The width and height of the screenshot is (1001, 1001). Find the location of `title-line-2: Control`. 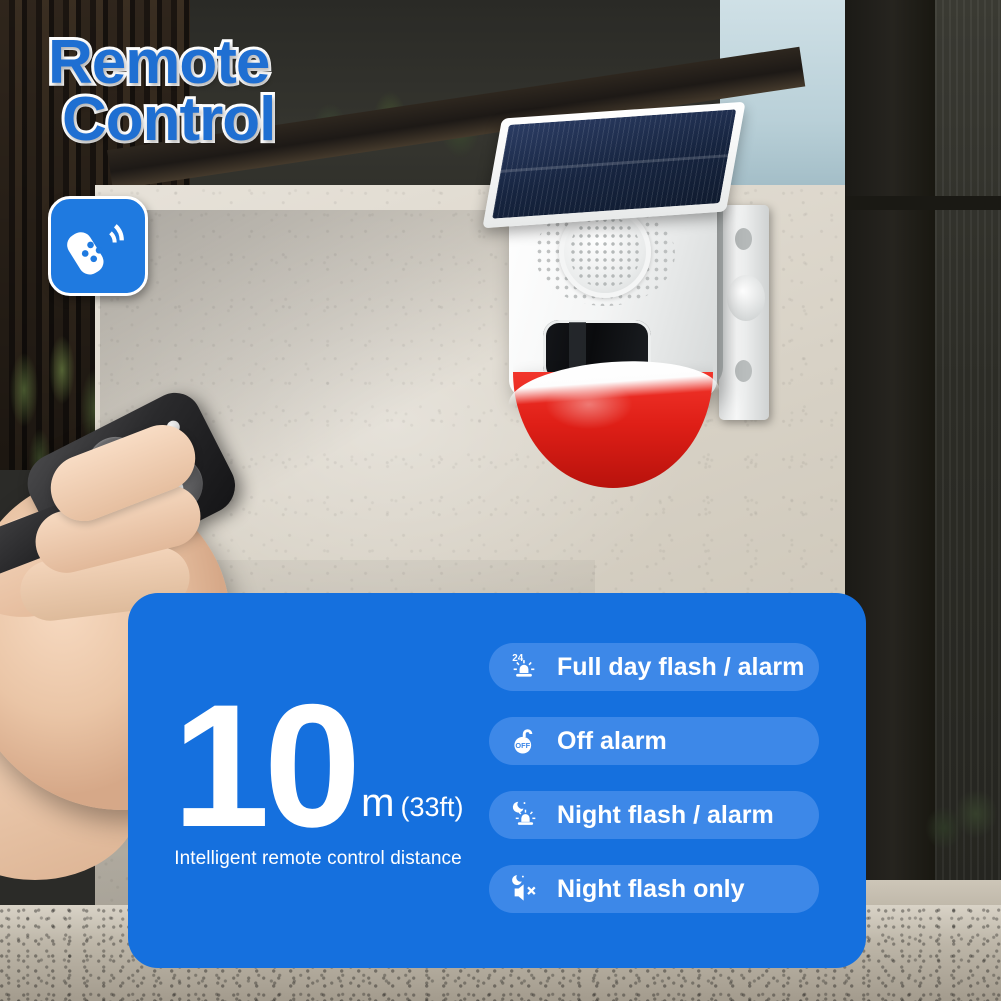

title-line-2: Control is located at coordinates (169, 120).